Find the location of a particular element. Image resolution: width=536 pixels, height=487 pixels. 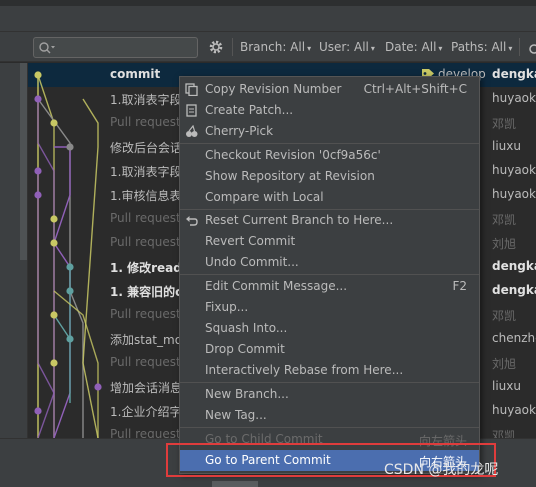

menu-edit-commit-message: Edit Commit Message... F2 is located at coordinates (329, 286).